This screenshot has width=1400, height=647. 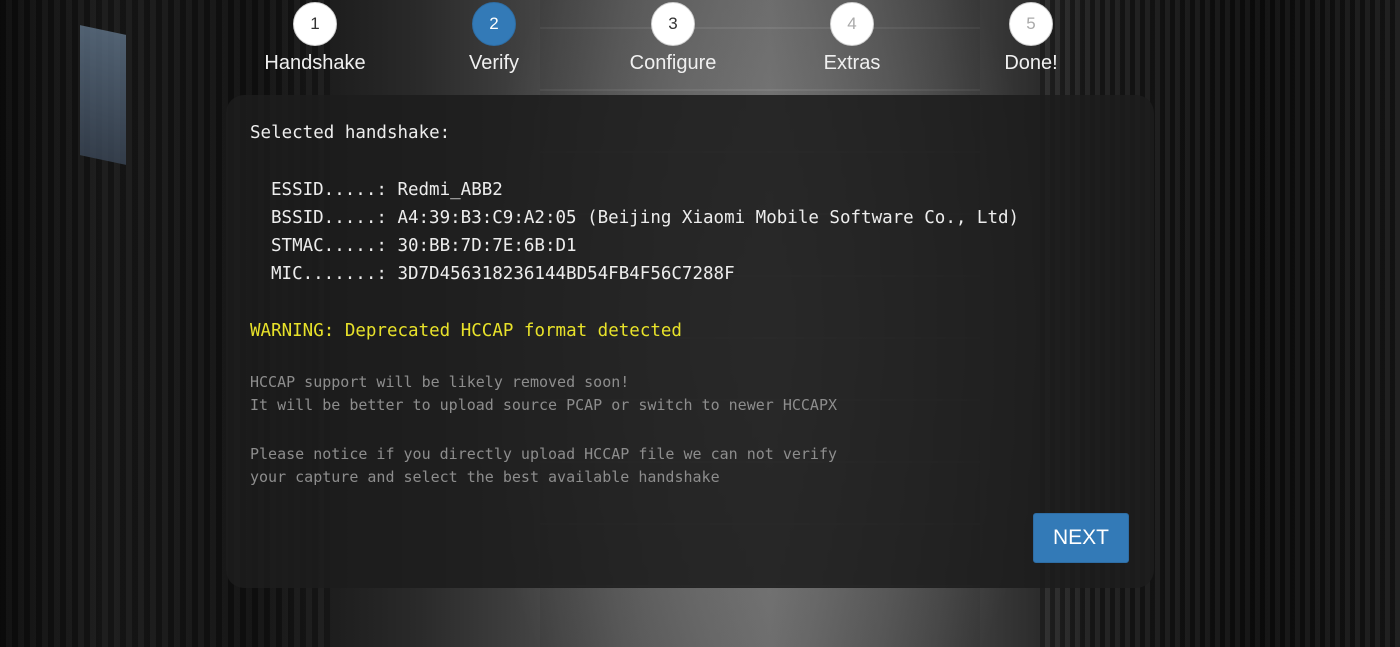 I want to click on step-number: 2, so click(x=494, y=24).